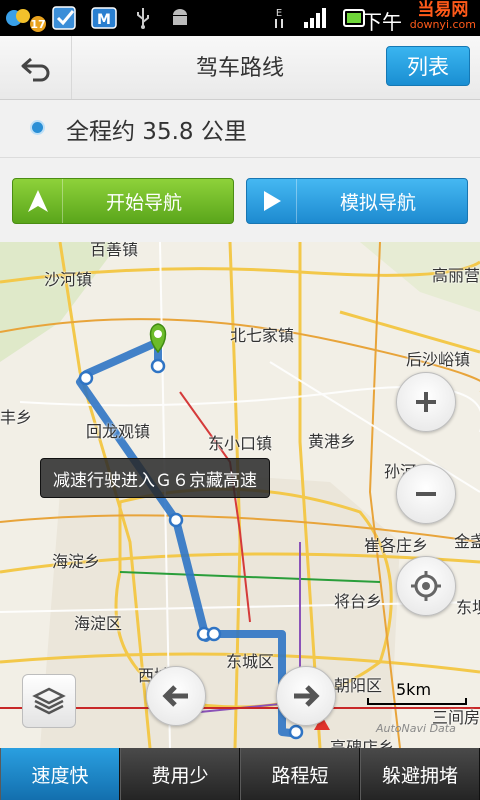  I want to click on svg-text: M, so click(104, 20).